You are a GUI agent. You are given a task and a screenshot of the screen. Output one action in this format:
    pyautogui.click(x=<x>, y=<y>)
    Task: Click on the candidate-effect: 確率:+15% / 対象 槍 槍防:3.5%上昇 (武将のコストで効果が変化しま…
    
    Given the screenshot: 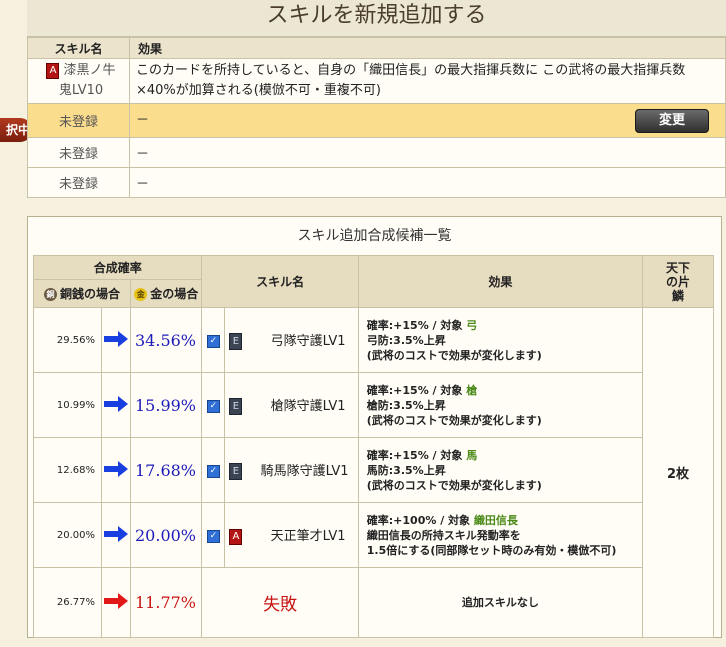 What is the action you would take?
    pyautogui.click(x=500, y=405)
    